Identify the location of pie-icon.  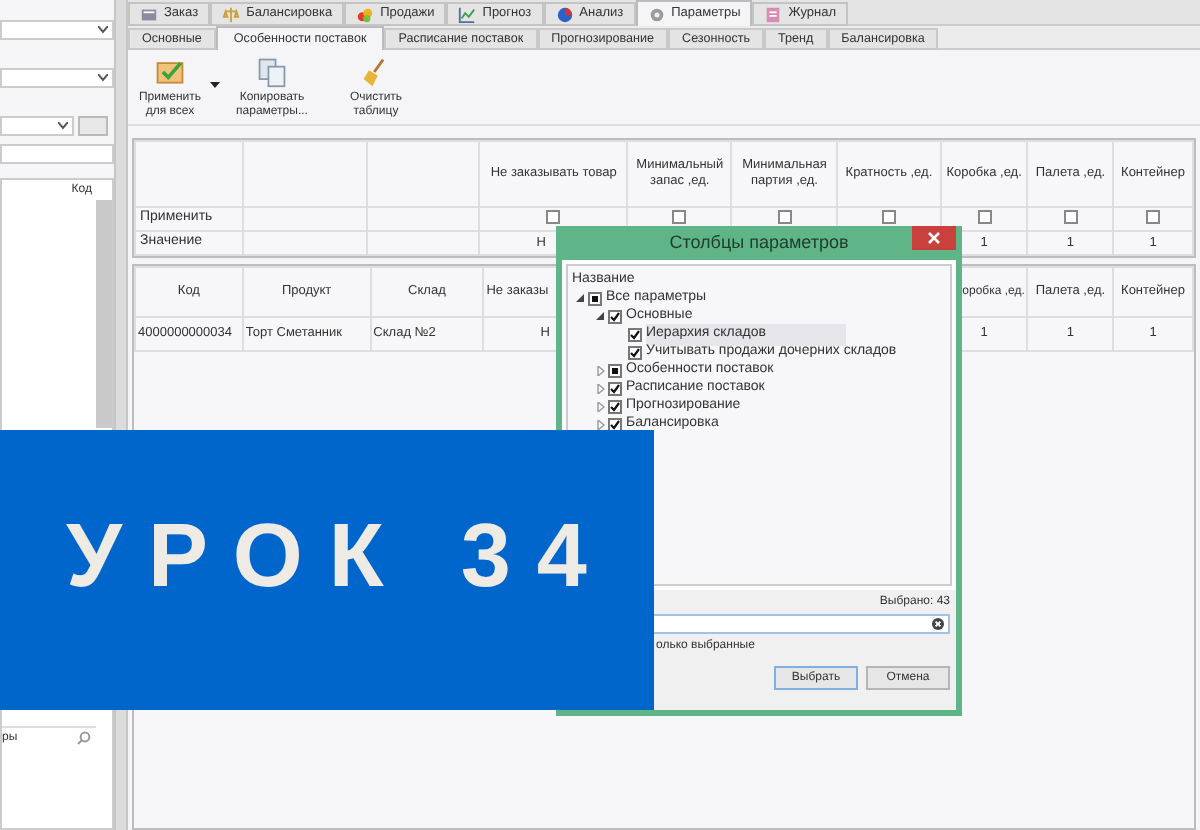
(564, 14).